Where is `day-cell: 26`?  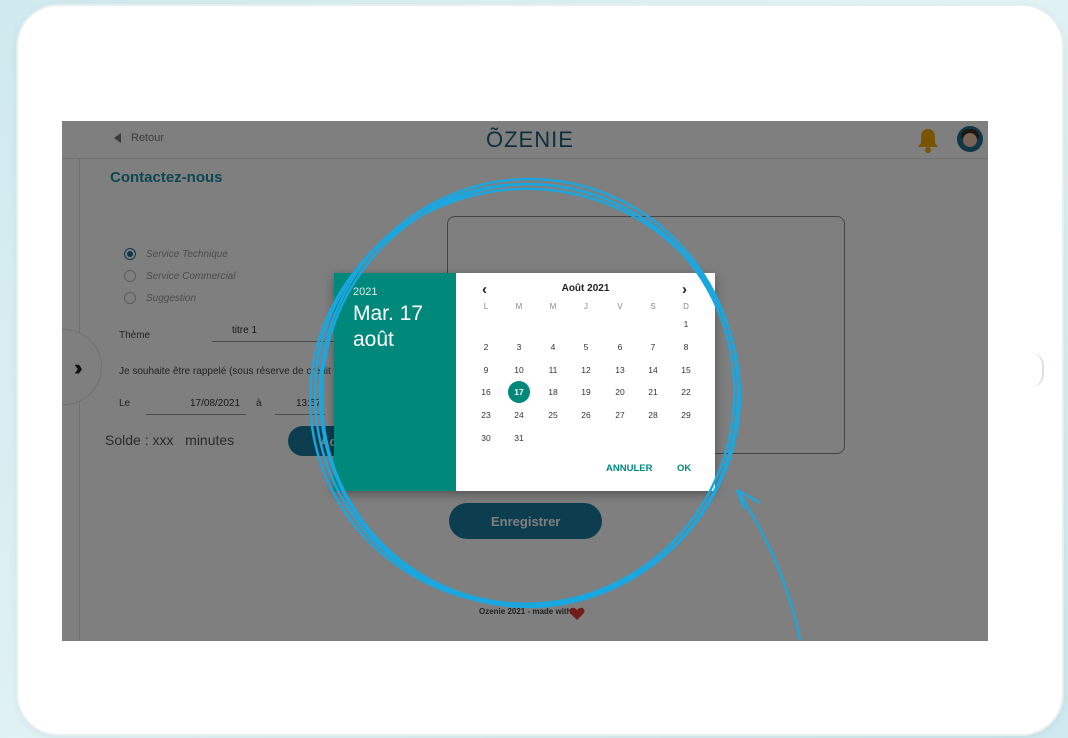 day-cell: 26 is located at coordinates (586, 415).